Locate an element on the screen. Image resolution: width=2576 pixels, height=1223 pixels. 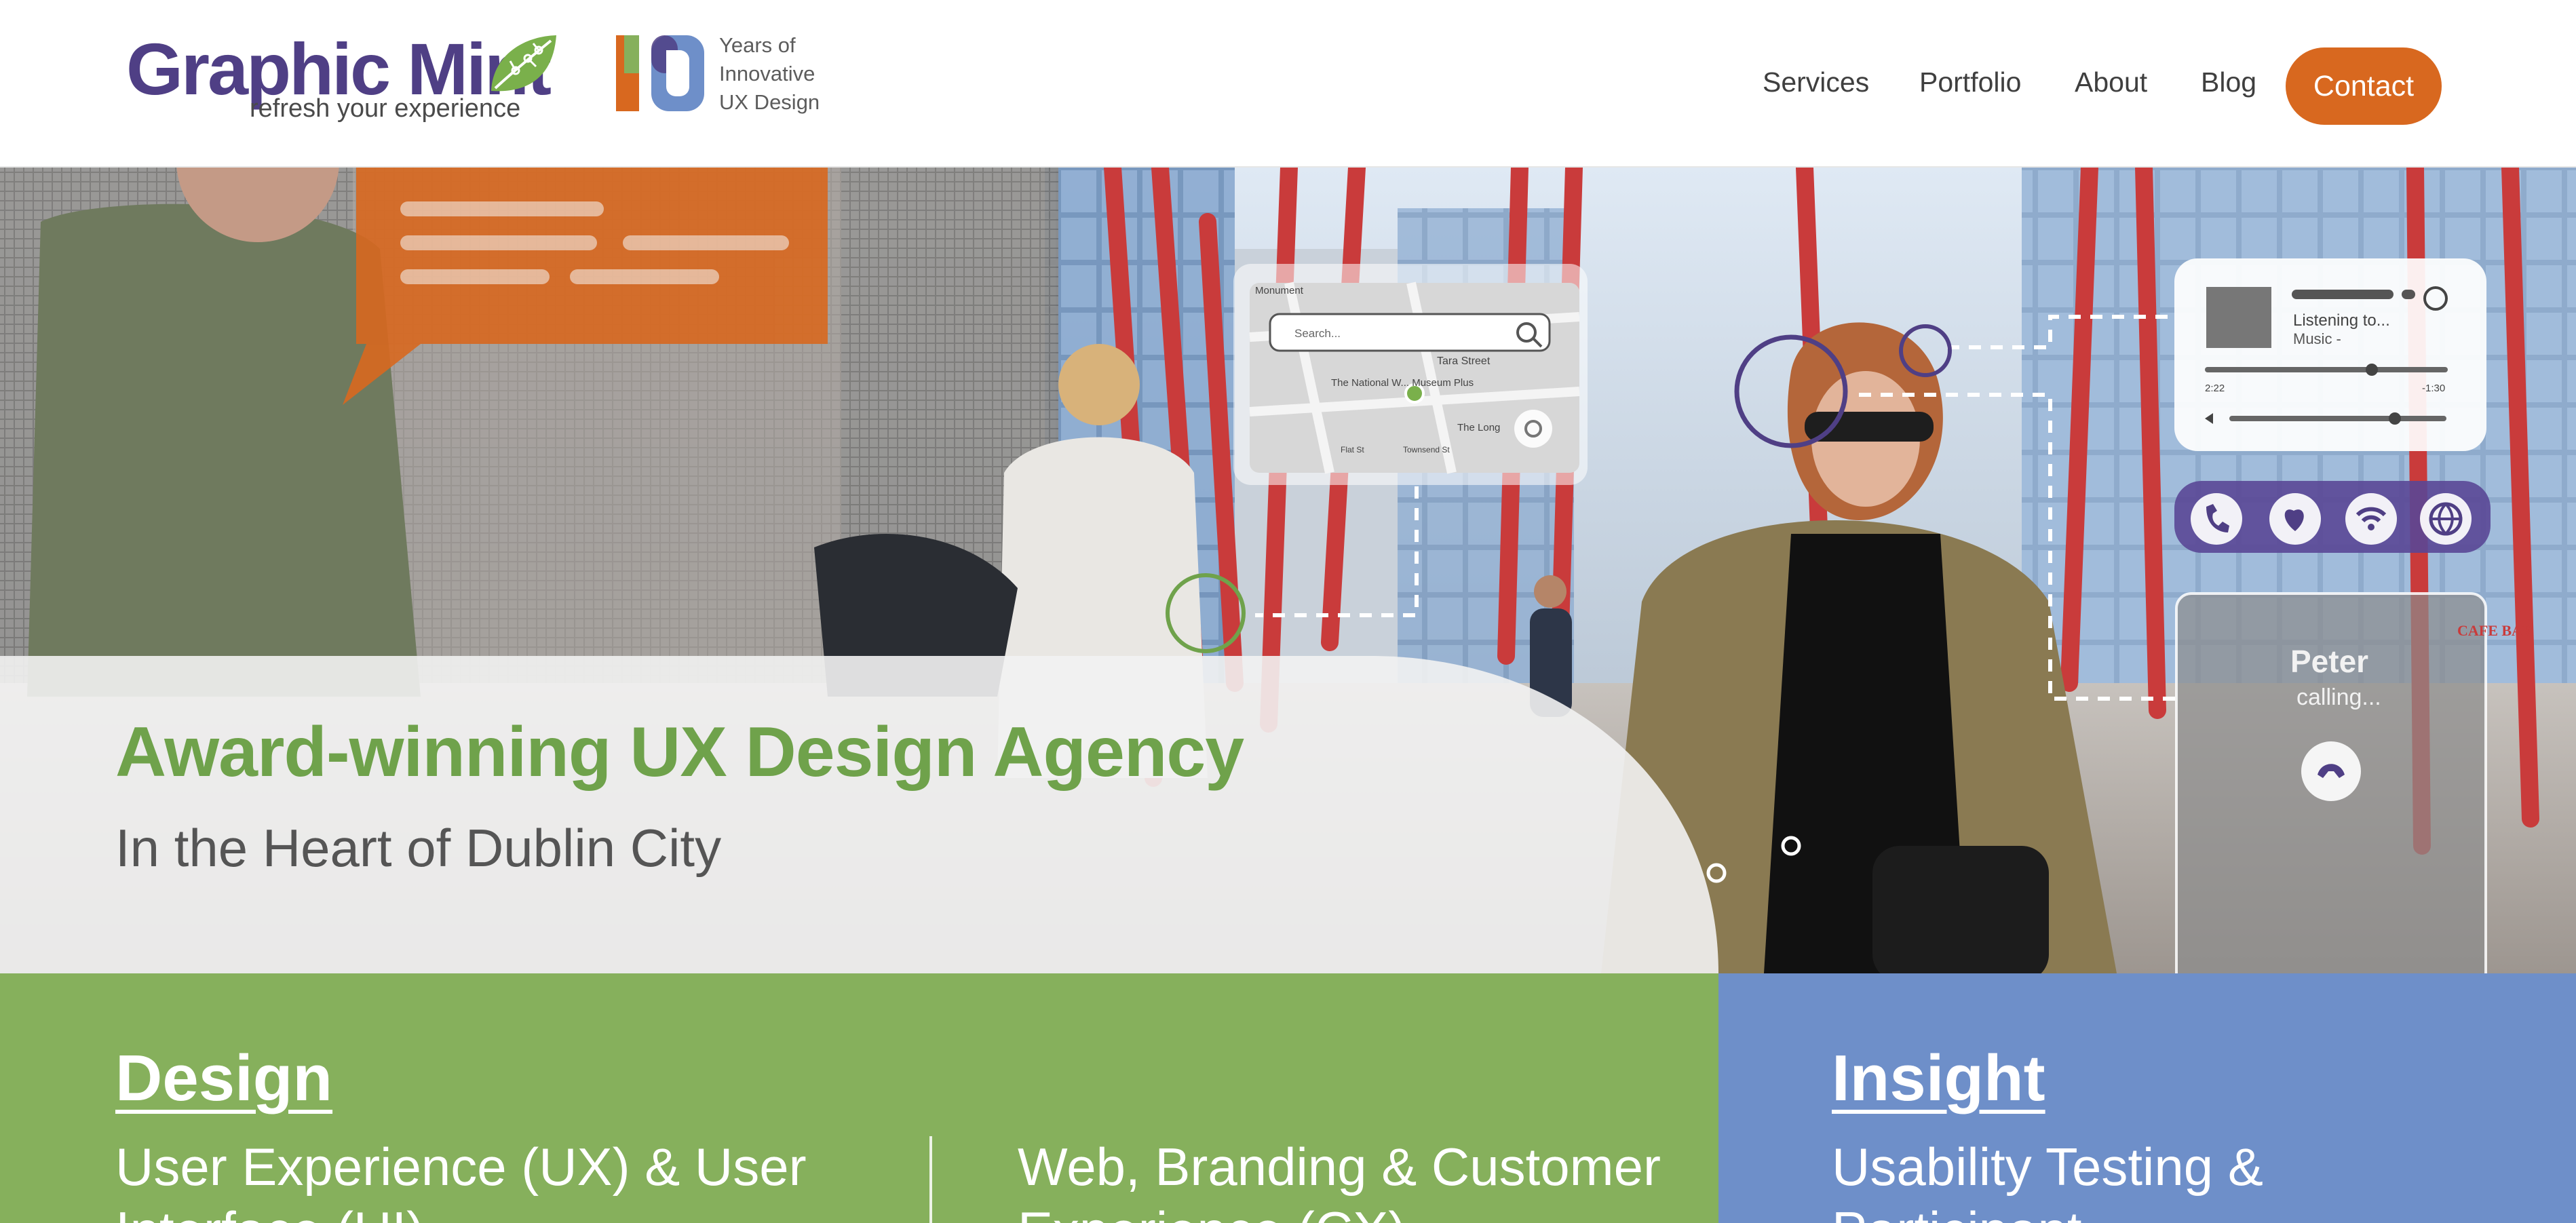
insight-heading-link: Insight is located at coordinates (1938, 1078).